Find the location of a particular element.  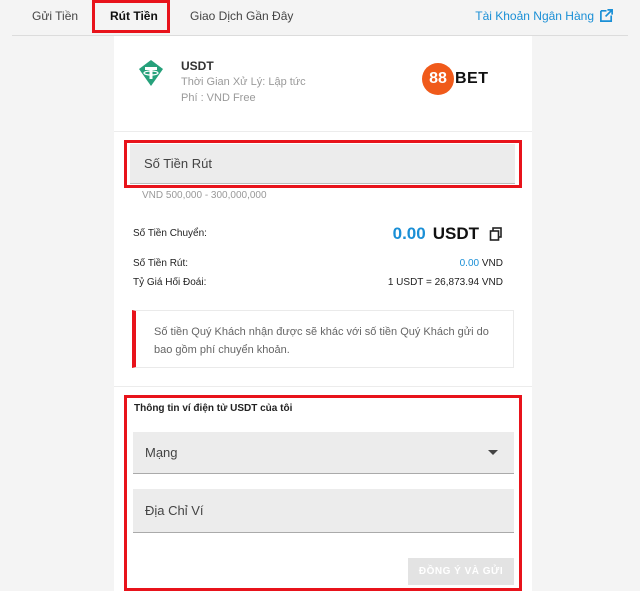

agree-and-submit-button: ĐỒNG Ý VÀ GỬI is located at coordinates (461, 571).